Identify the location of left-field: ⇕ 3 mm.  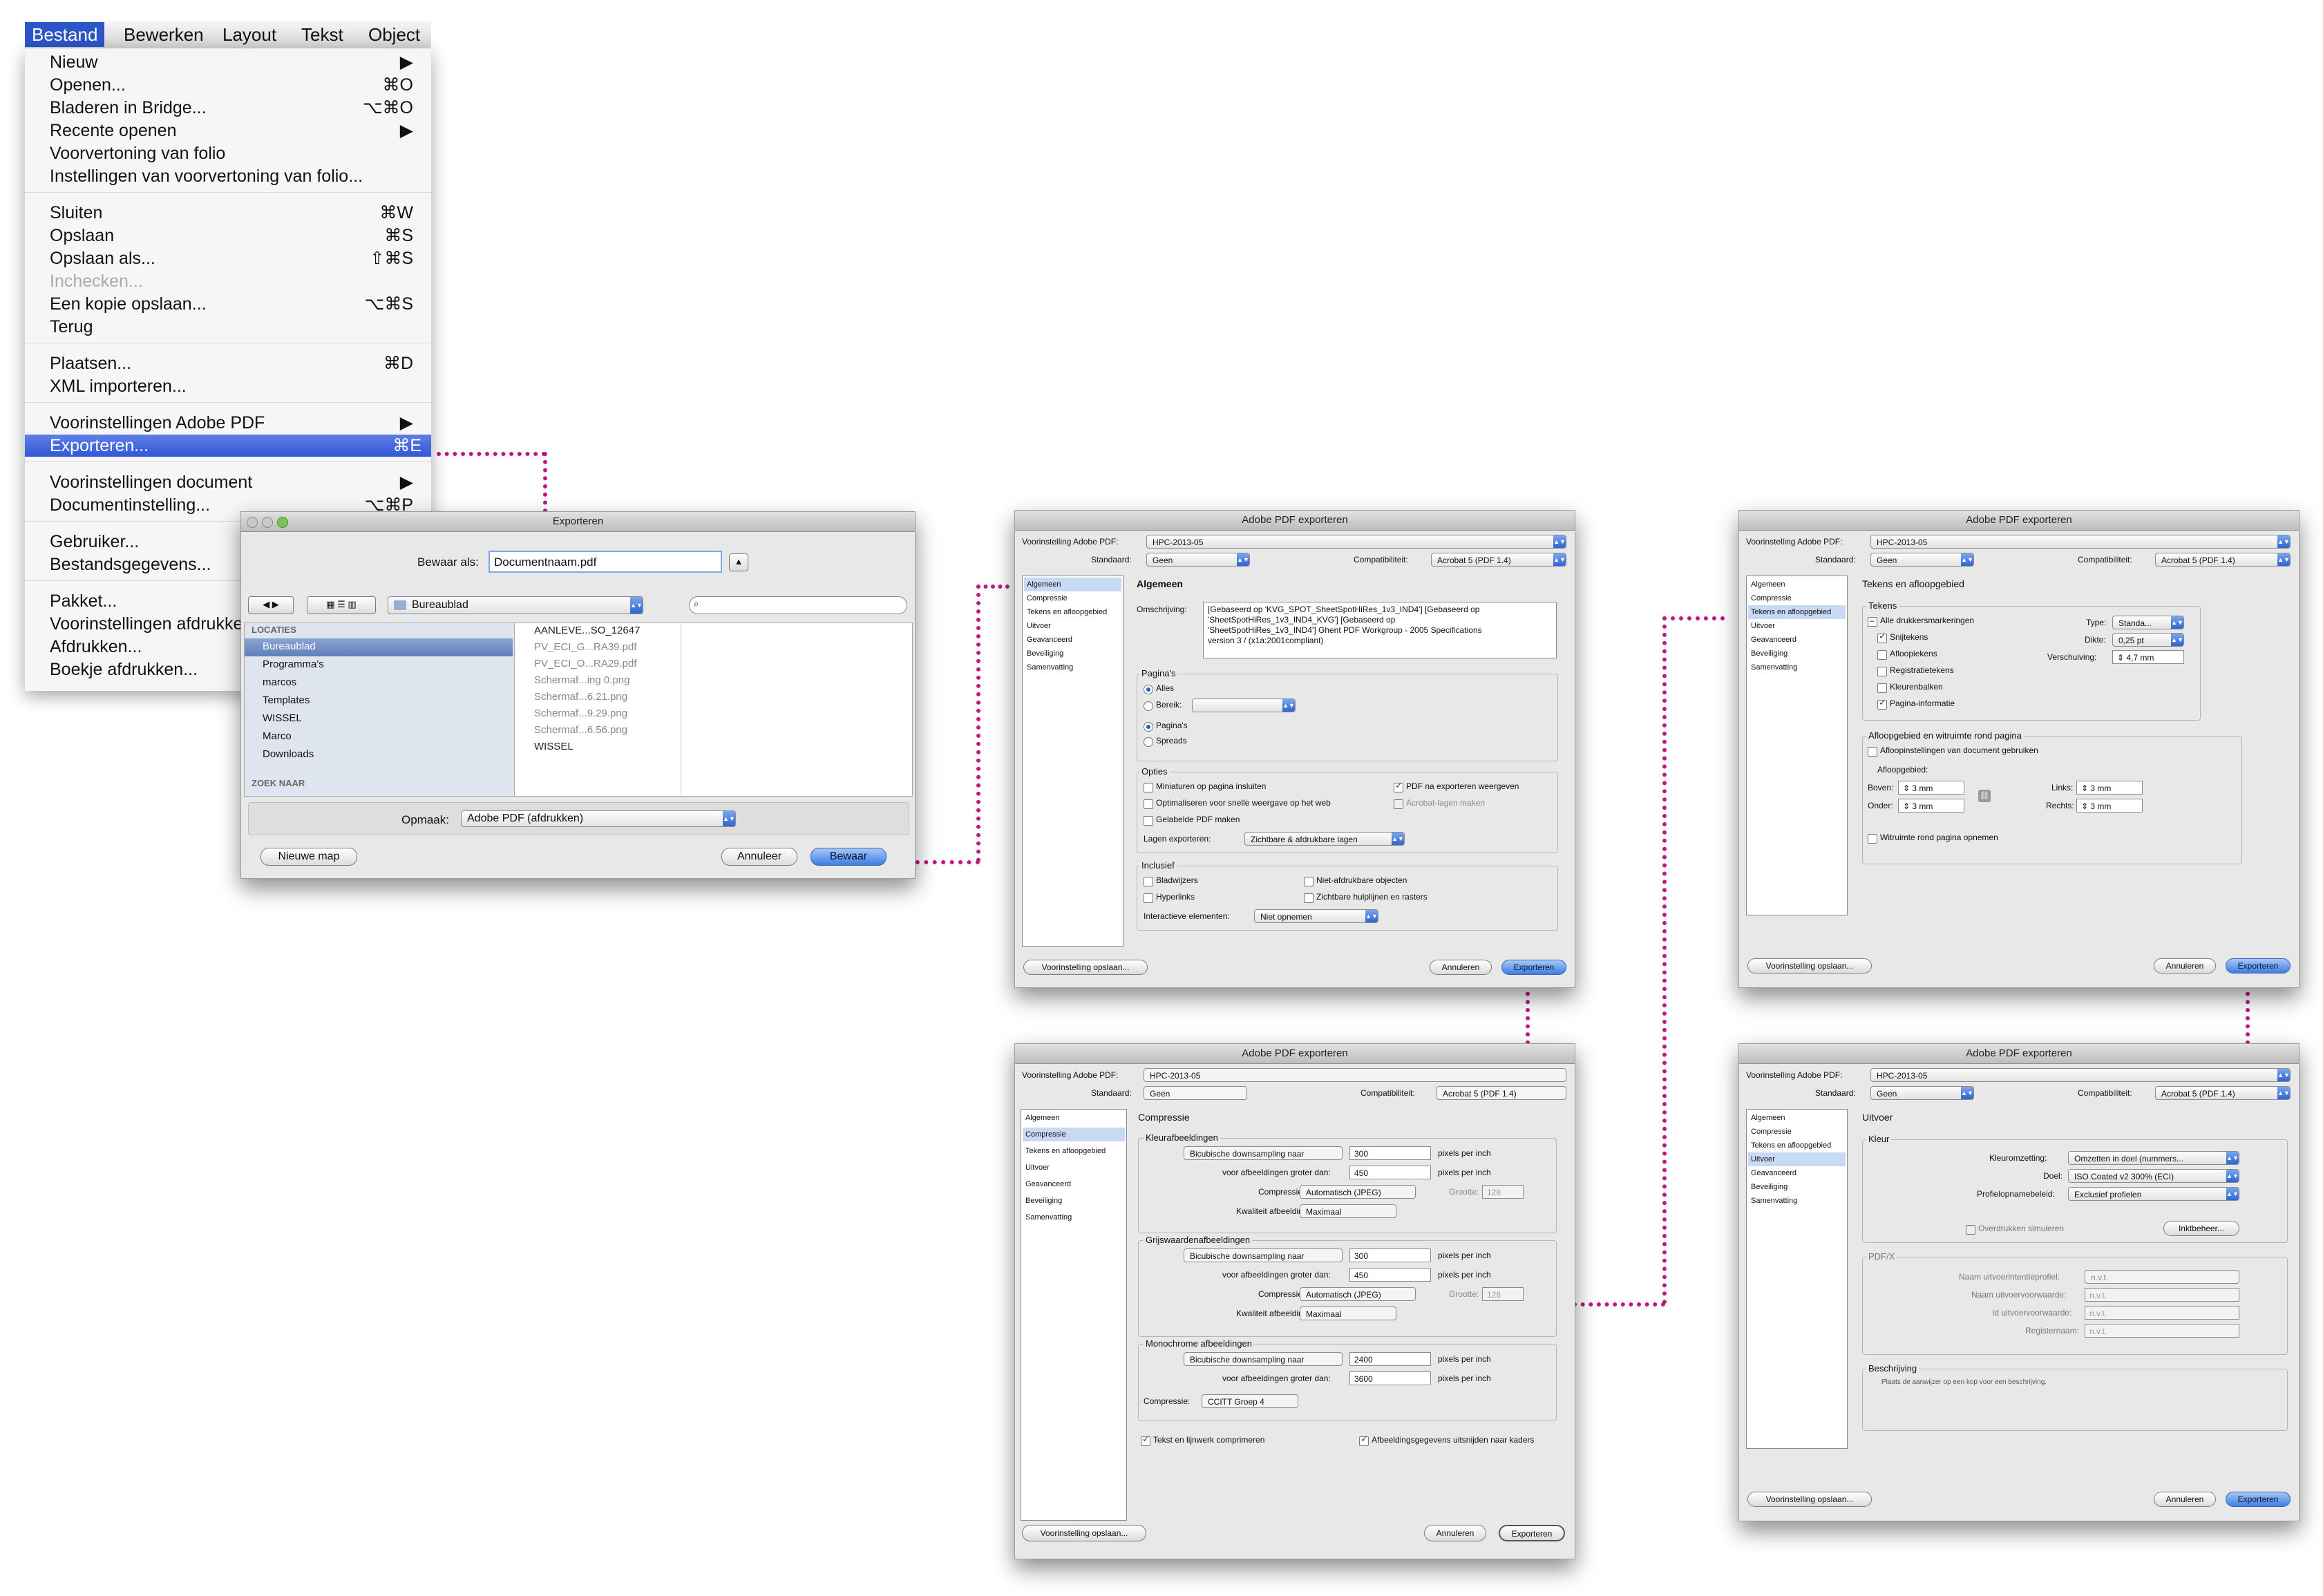
(2109, 788).